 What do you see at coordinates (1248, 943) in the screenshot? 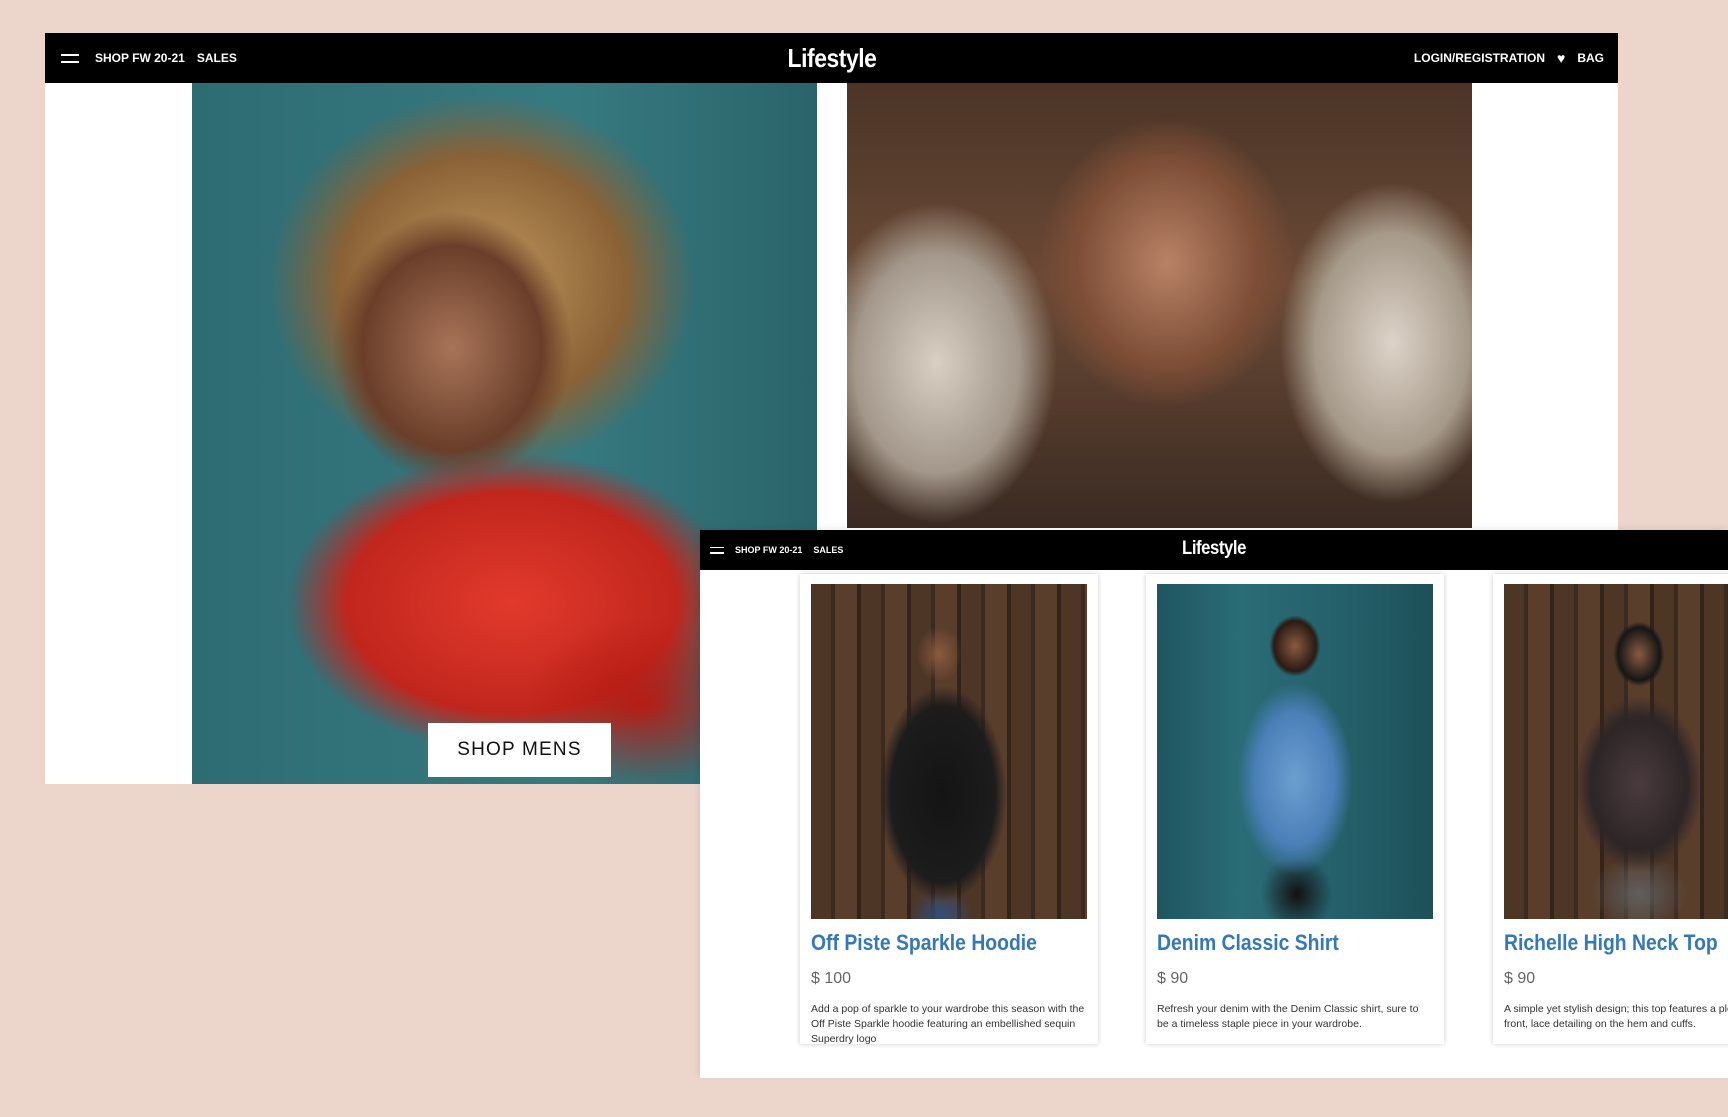
I see `product-name: Denim Classic Shirt` at bounding box center [1248, 943].